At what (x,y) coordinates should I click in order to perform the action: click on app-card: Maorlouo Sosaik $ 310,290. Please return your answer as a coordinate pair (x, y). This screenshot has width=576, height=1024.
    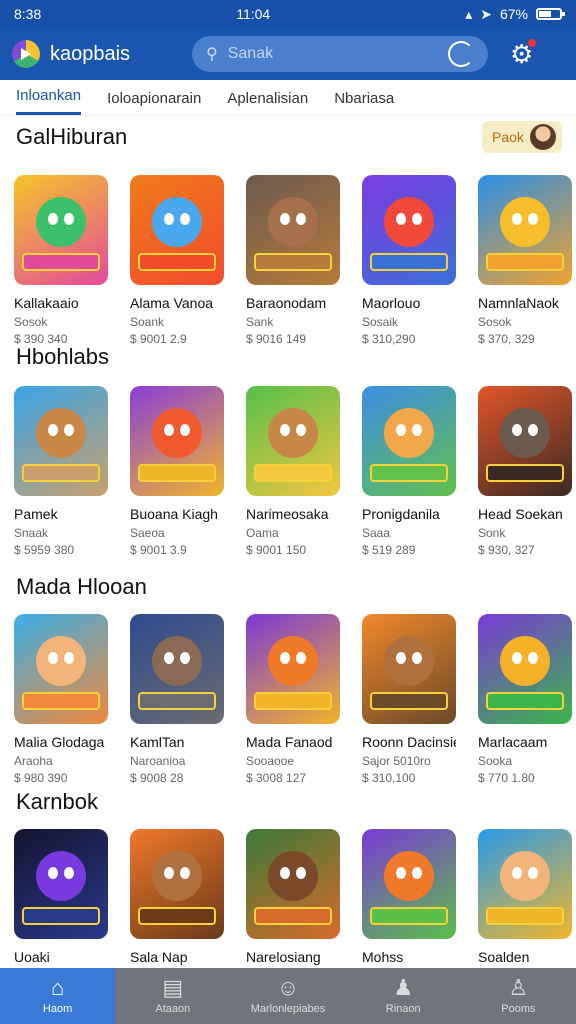
    Looking at the image, I should click on (409, 260).